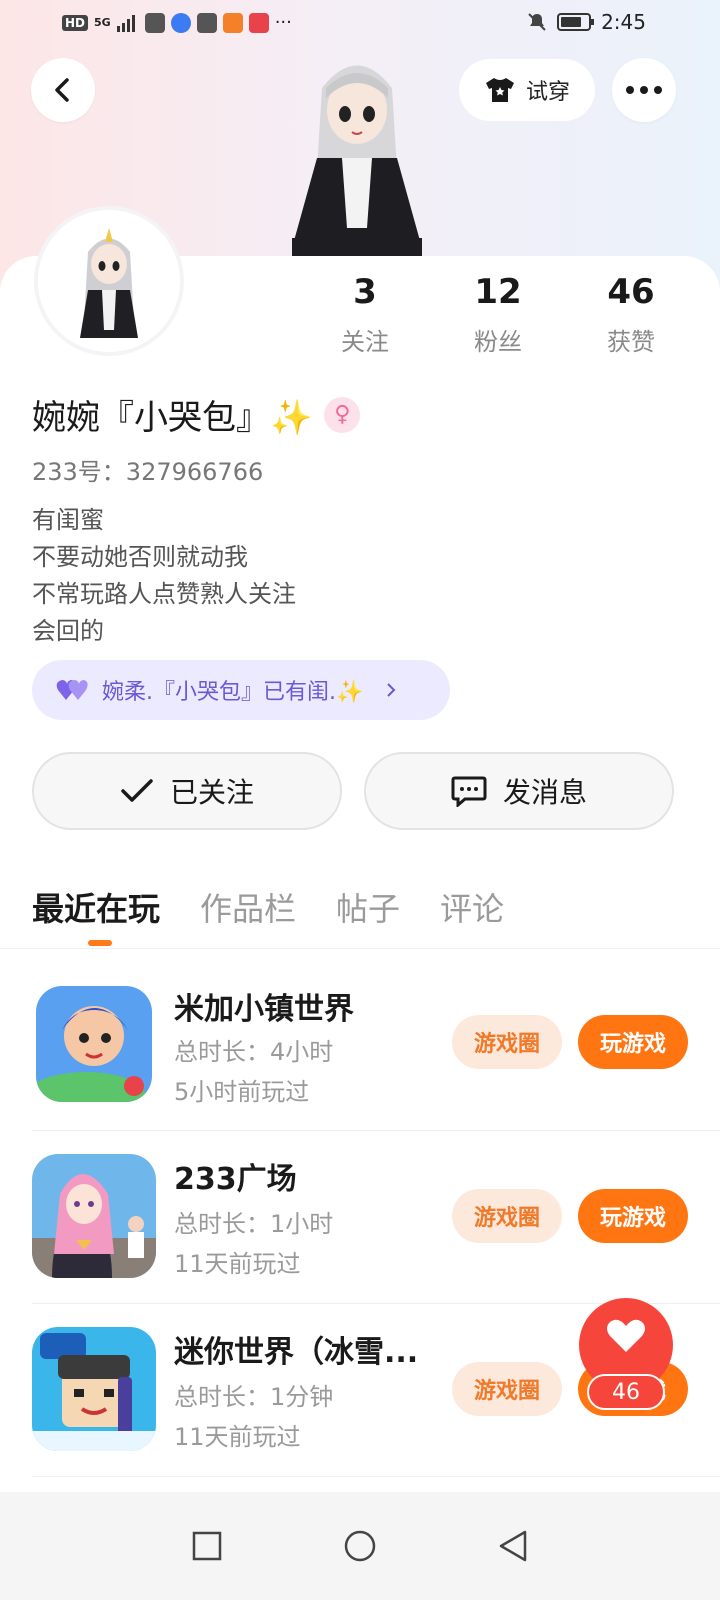 Image resolution: width=720 pixels, height=1600 pixels. I want to click on nickname: 婉婉『小哭包』✨ ♀, so click(196, 414).